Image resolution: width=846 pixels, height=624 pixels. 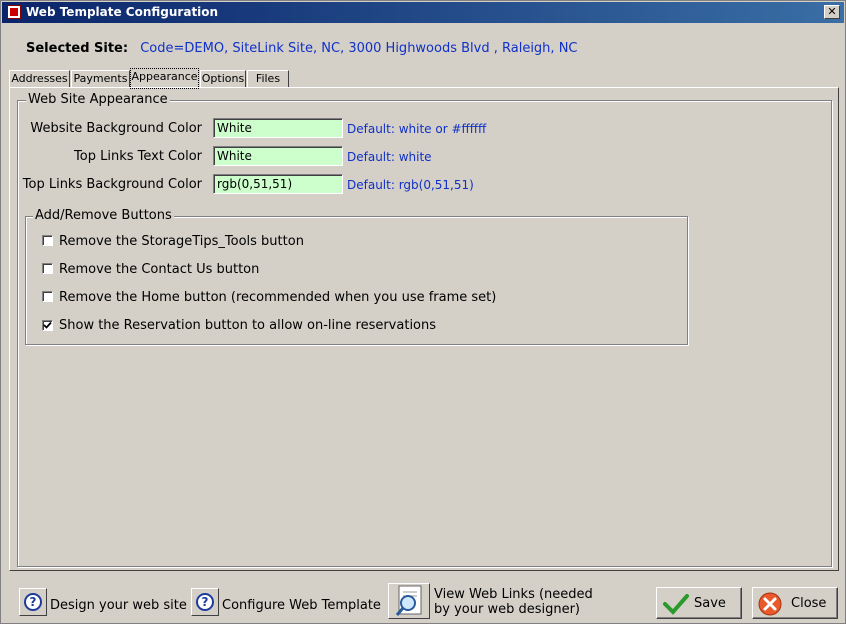 I want to click on magnifier-icon, so click(x=409, y=601).